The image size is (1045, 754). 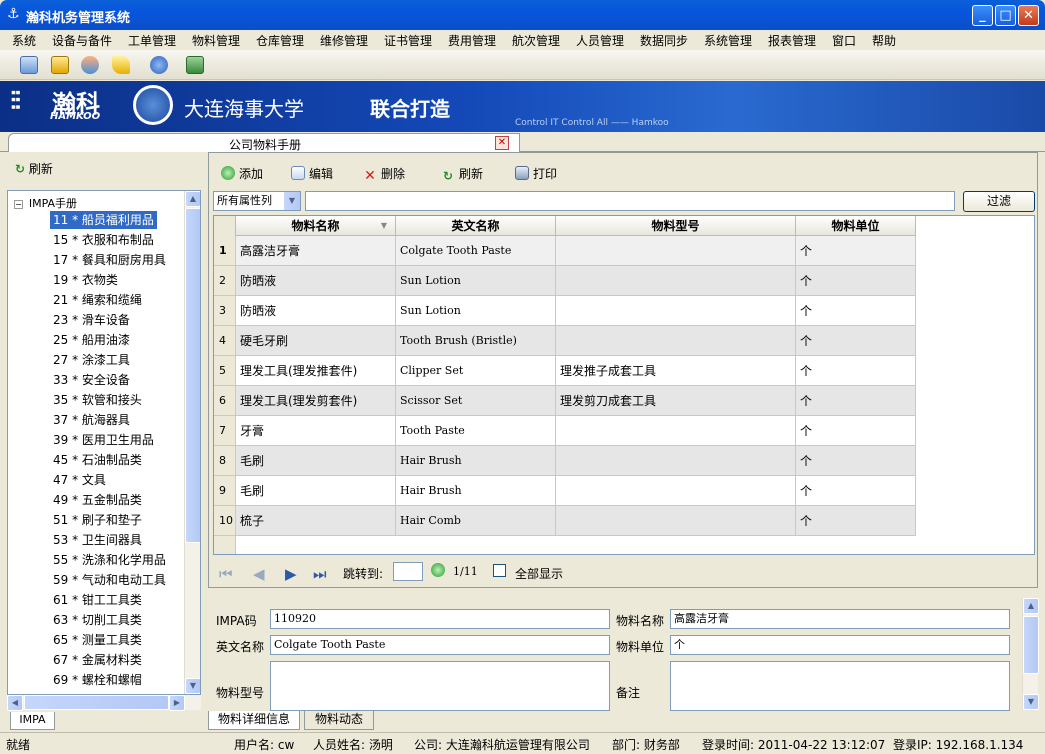 I want to click on cell-en: Clipper Set, so click(x=476, y=371).